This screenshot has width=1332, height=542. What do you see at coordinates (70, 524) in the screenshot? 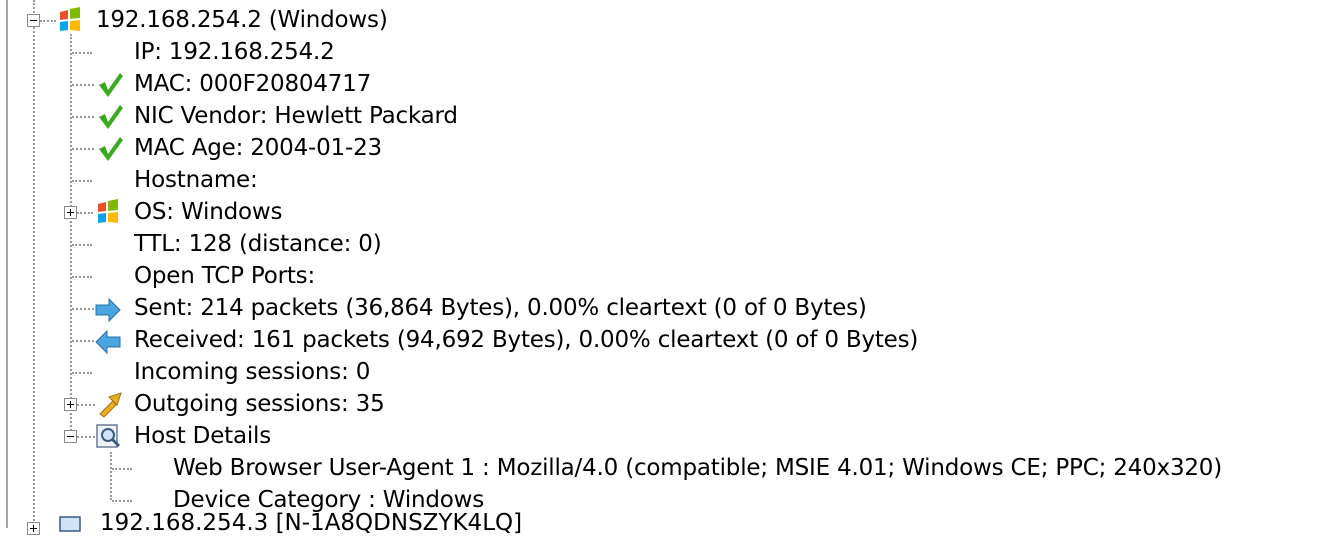
I see `computer-icon` at bounding box center [70, 524].